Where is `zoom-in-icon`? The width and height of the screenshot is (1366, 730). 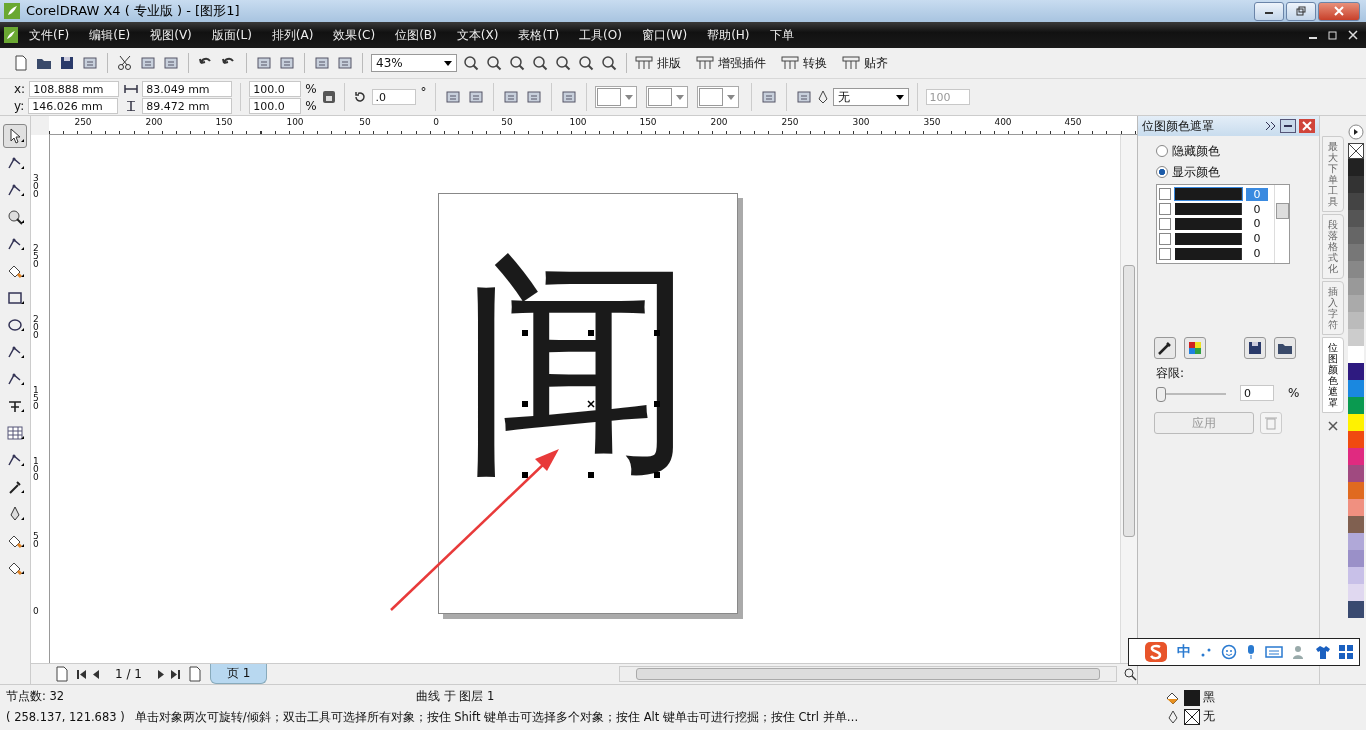 zoom-in-icon is located at coordinates (471, 63).